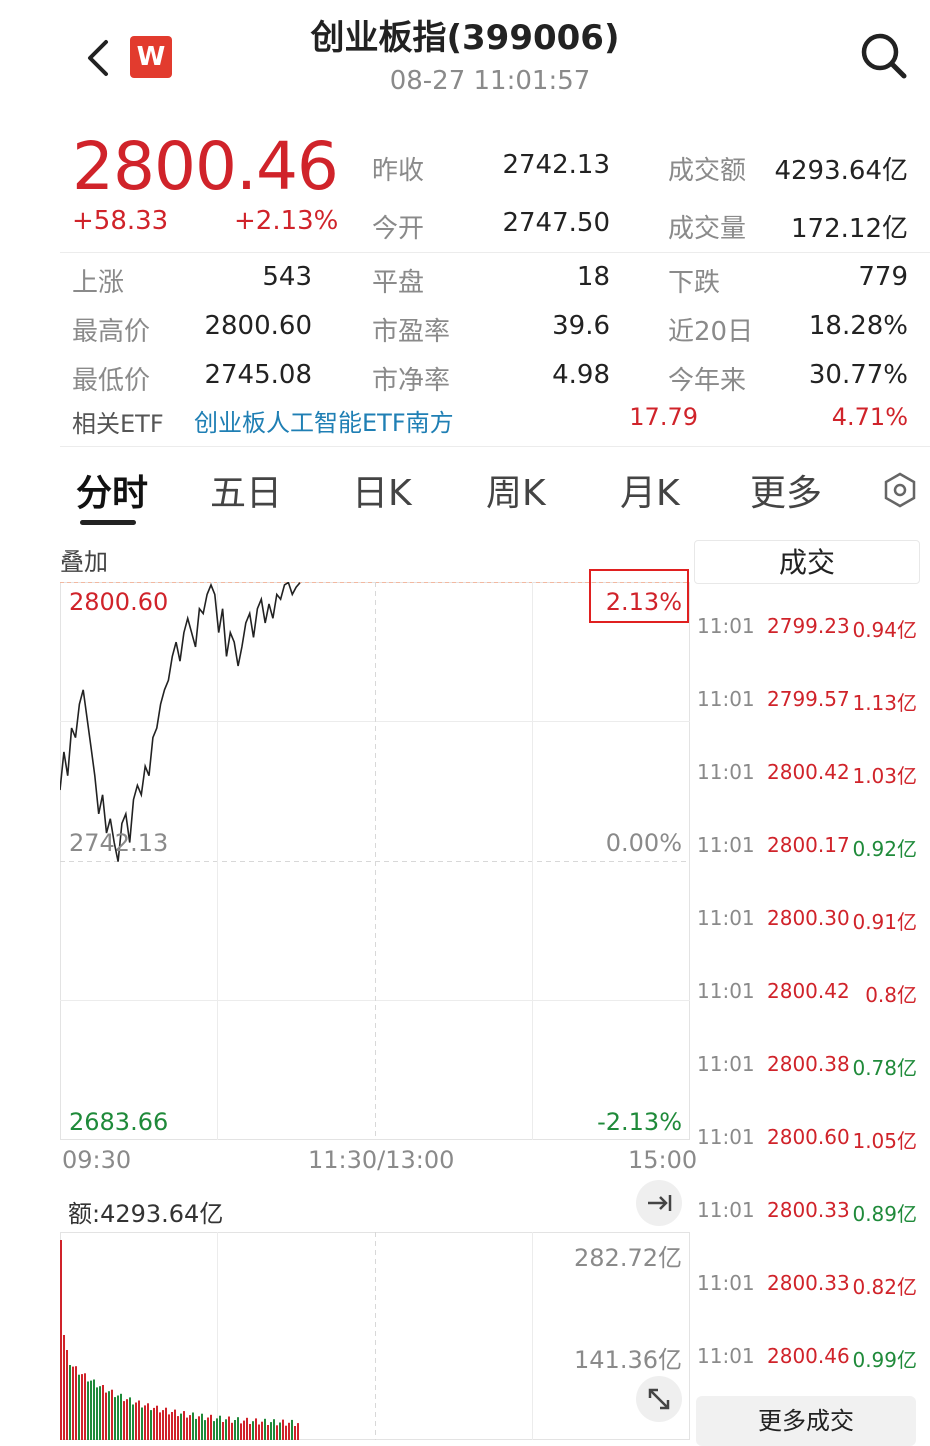 The image size is (930, 1446). Describe the element at coordinates (711, 332) in the screenshot. I see `d20-label: 近20日` at that location.